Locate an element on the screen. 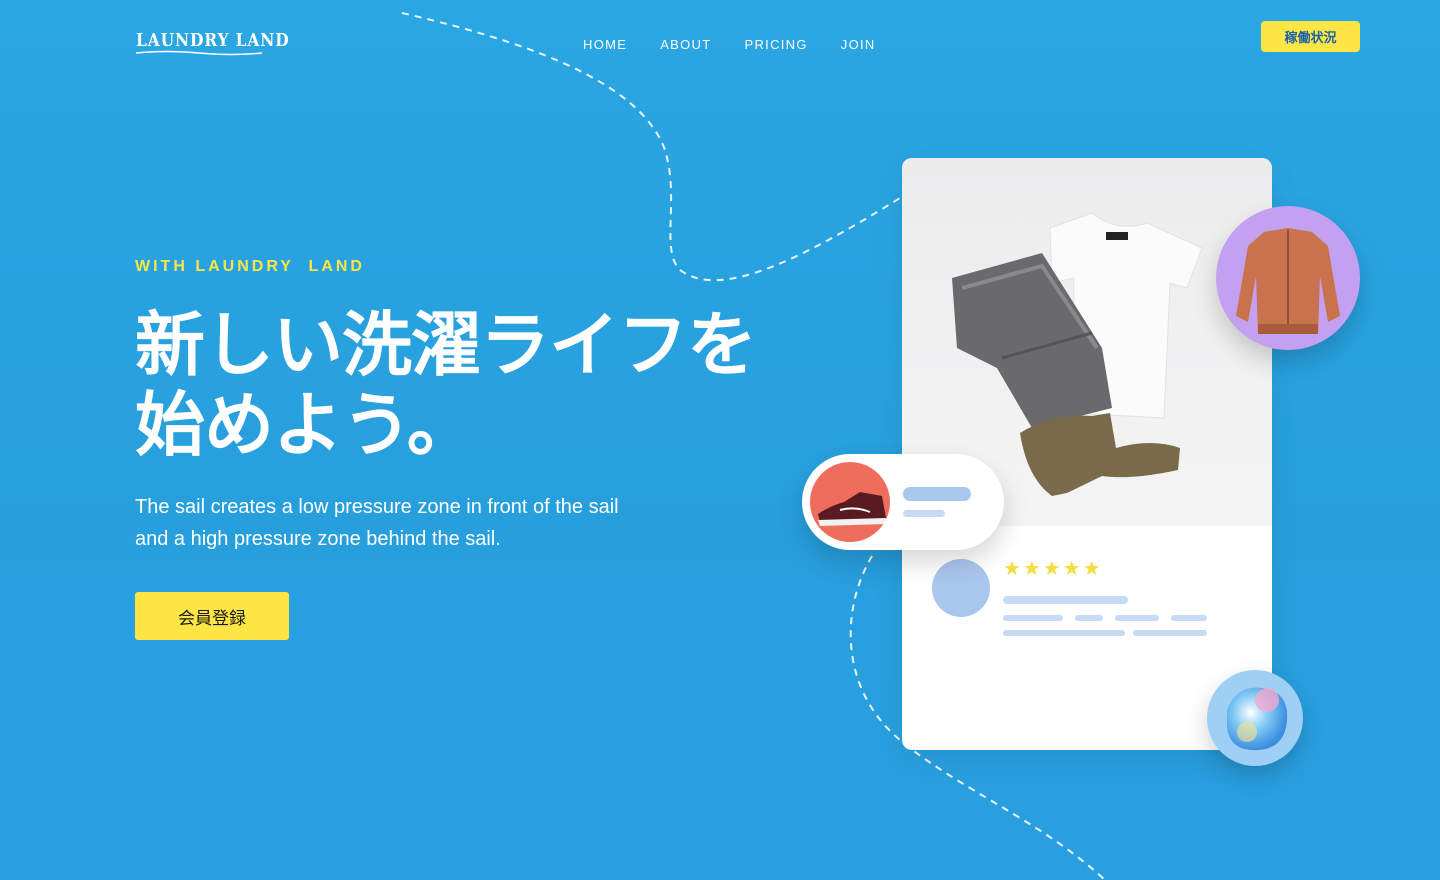 The width and height of the screenshot is (1440, 880). logo-swoosh-icon is located at coordinates (199, 53).